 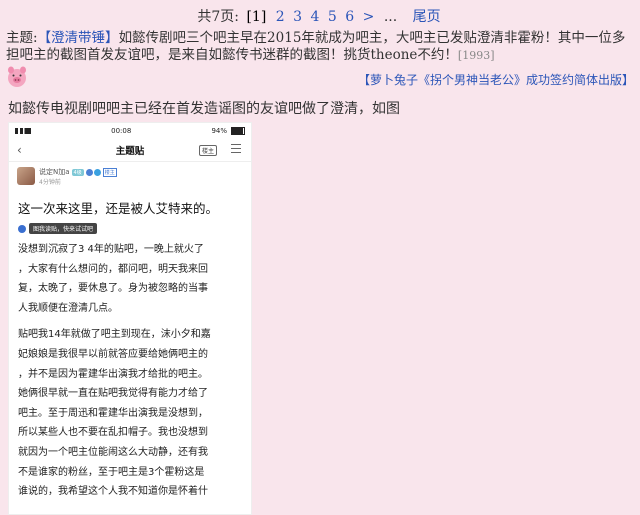 I want to click on pagination: 共7页: [1] 2 3 4 5 6 > ... 尾页, so click(x=320, y=16).